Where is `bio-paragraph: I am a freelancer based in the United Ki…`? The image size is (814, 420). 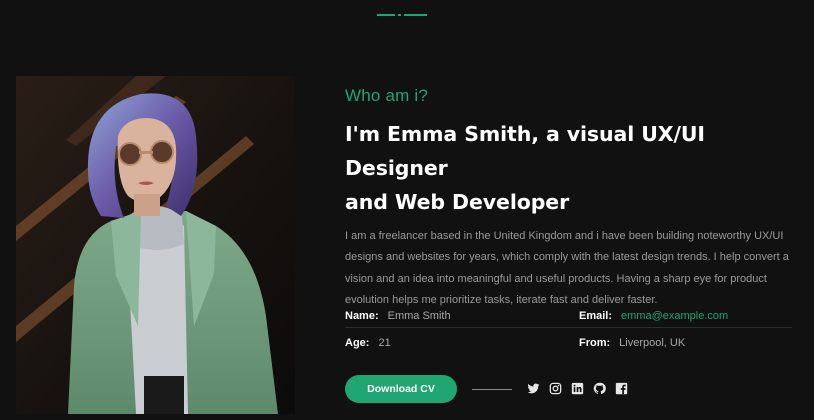
bio-paragraph: I am a freelancer based in the United Ki… is located at coordinates (567, 268).